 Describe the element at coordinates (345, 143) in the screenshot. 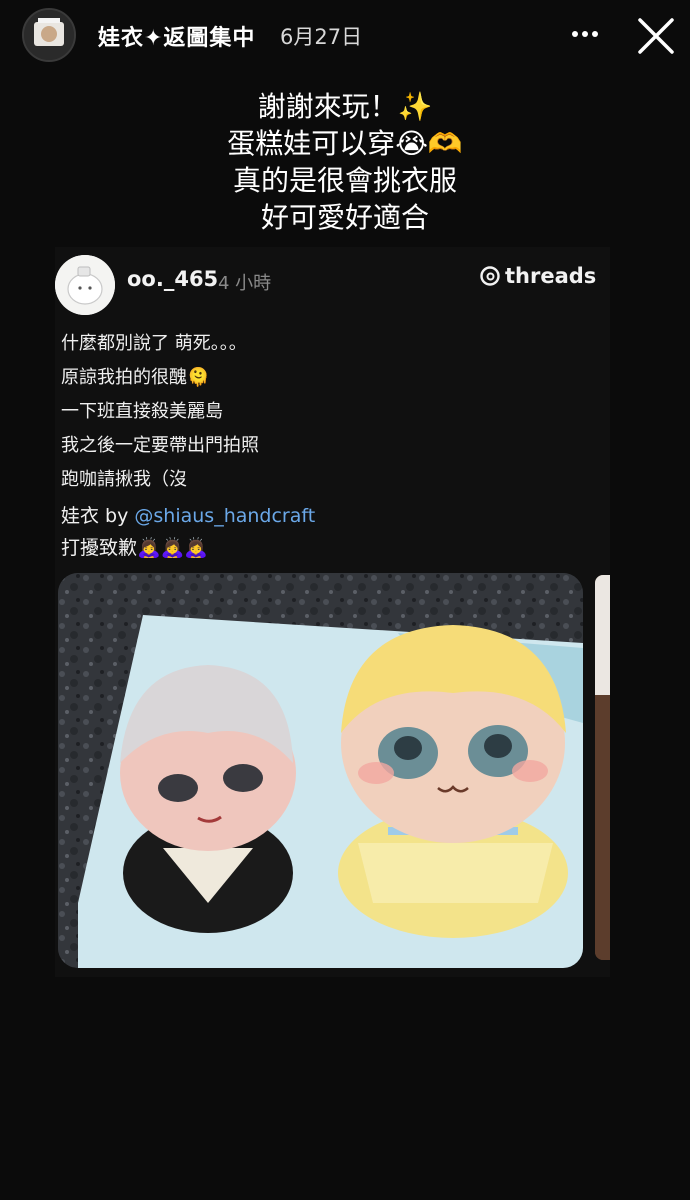

I see `caption-line: 蛋糕娃可以穿😭🫶` at that location.